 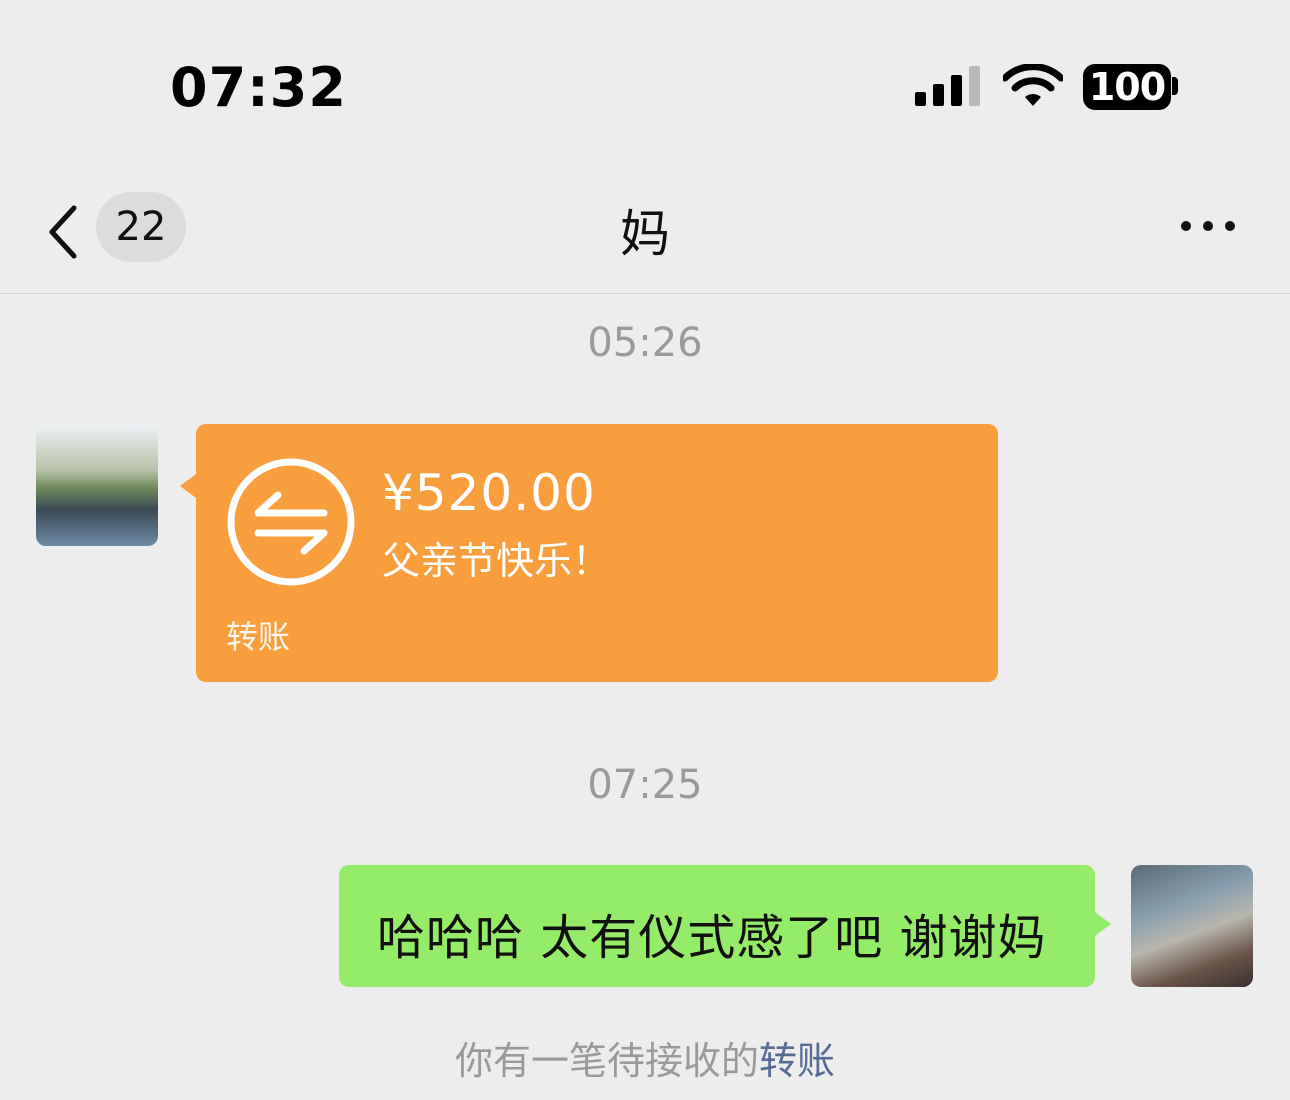 I want to click on my-avatar, so click(x=1192, y=926).